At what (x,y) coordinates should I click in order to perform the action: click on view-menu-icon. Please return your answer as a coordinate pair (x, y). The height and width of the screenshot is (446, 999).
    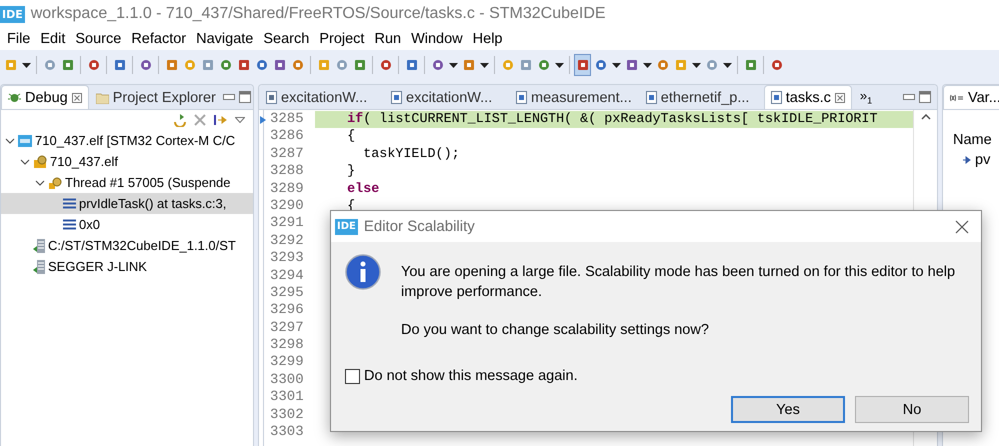
    Looking at the image, I should click on (240, 120).